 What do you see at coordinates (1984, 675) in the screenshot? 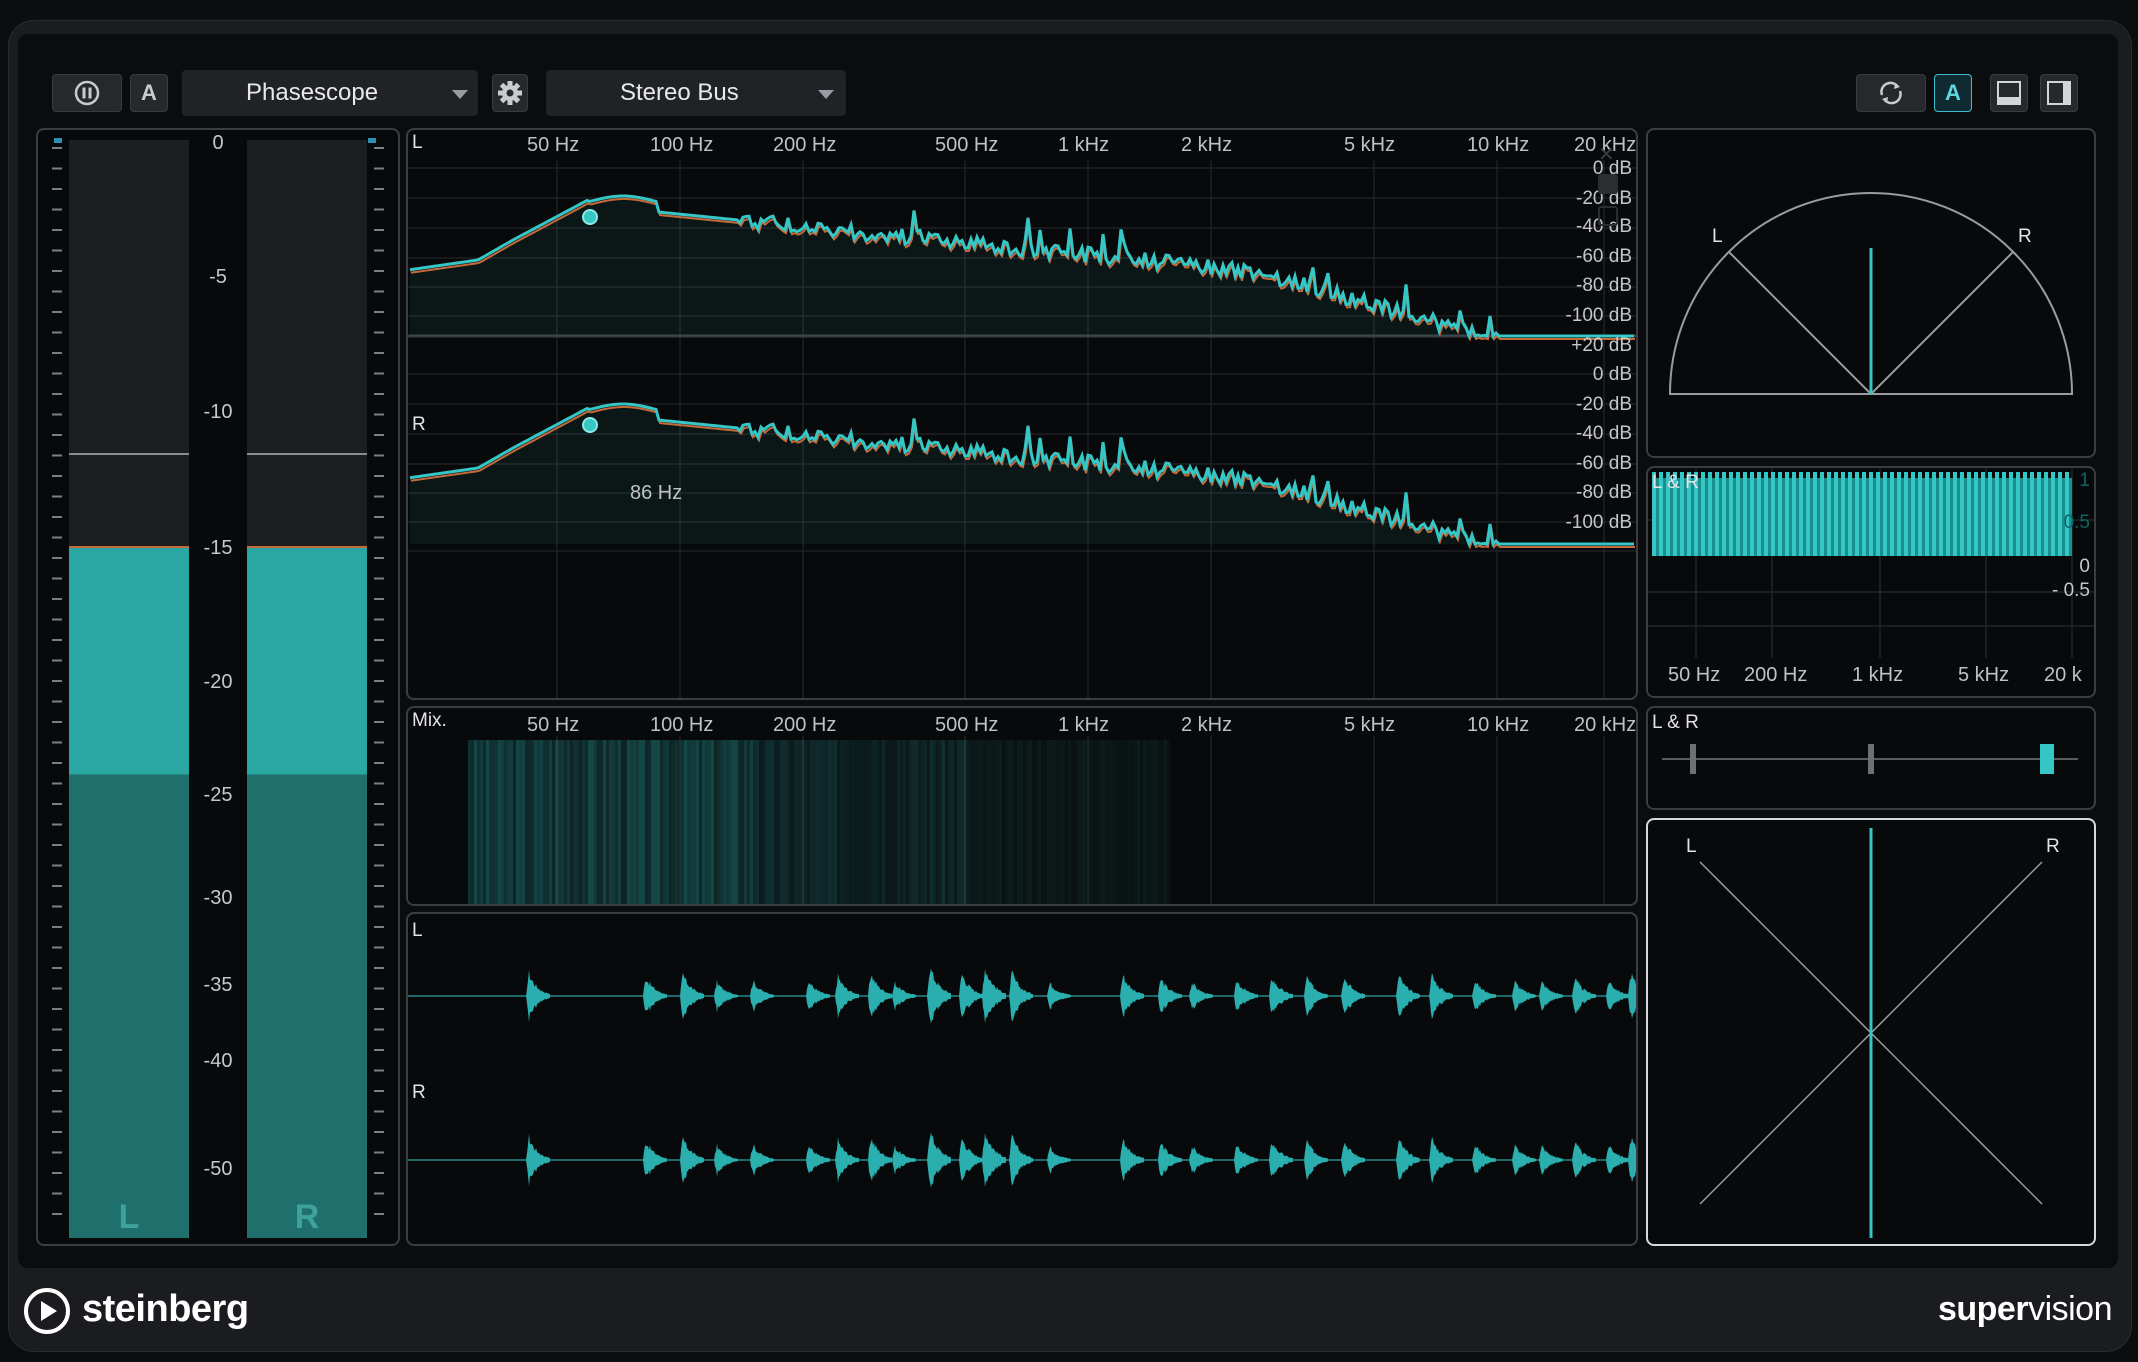
I see `correlation-freq-label: 5 kHz` at bounding box center [1984, 675].